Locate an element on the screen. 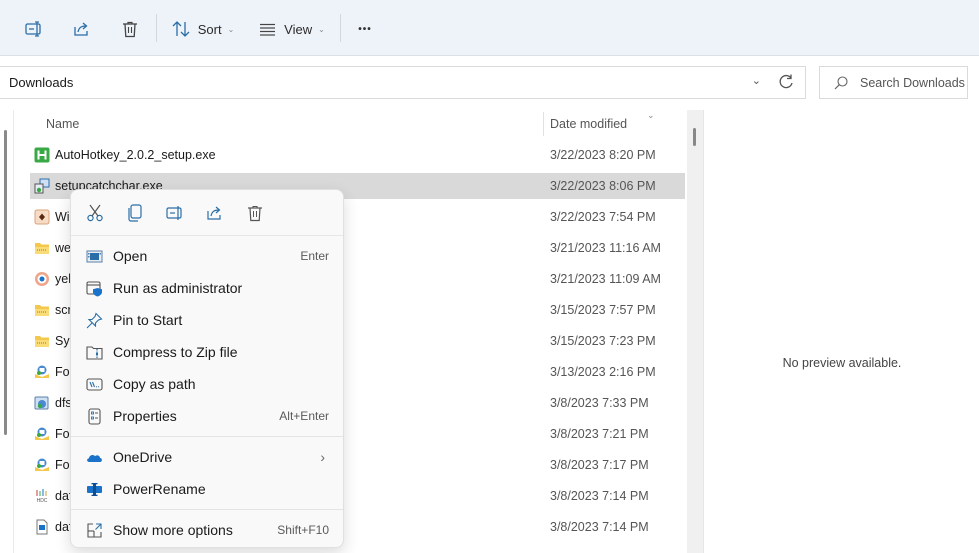 Image resolution: width=979 pixels, height=553 pixels. file-name: AutoHotkey_2.0.2_setup.exe is located at coordinates (135, 155).